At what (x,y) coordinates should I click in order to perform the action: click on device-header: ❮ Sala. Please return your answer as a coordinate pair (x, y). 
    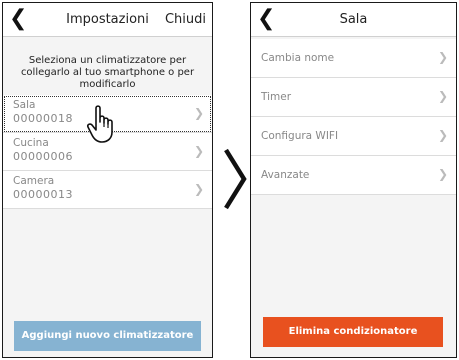
    Looking at the image, I should click on (353, 20).